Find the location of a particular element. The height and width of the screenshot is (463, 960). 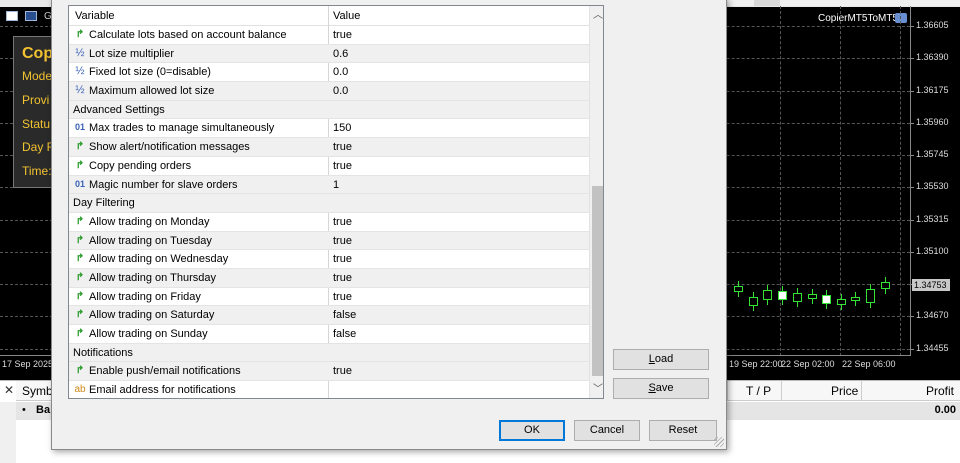

parameter-name: Magic number for slave orders is located at coordinates (163, 184).